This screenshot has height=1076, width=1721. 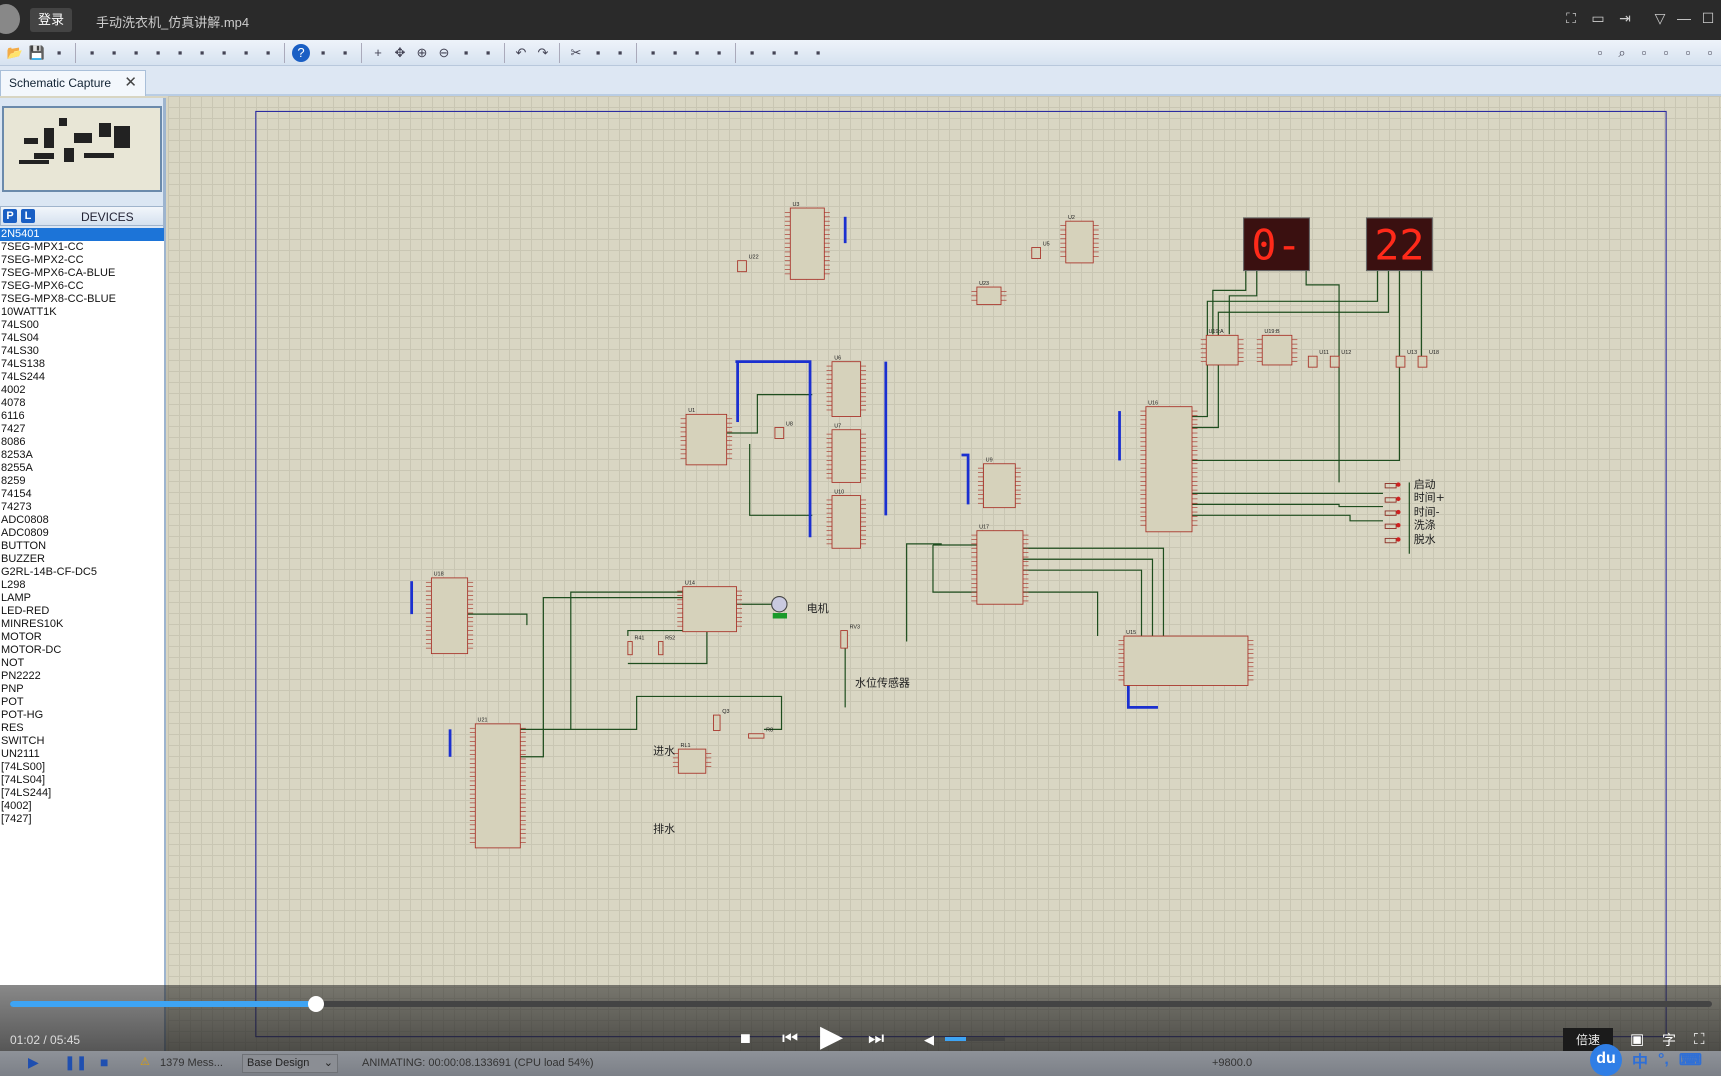 What do you see at coordinates (82, 533) in the screenshot?
I see `device-list-item: ADC0809` at bounding box center [82, 533].